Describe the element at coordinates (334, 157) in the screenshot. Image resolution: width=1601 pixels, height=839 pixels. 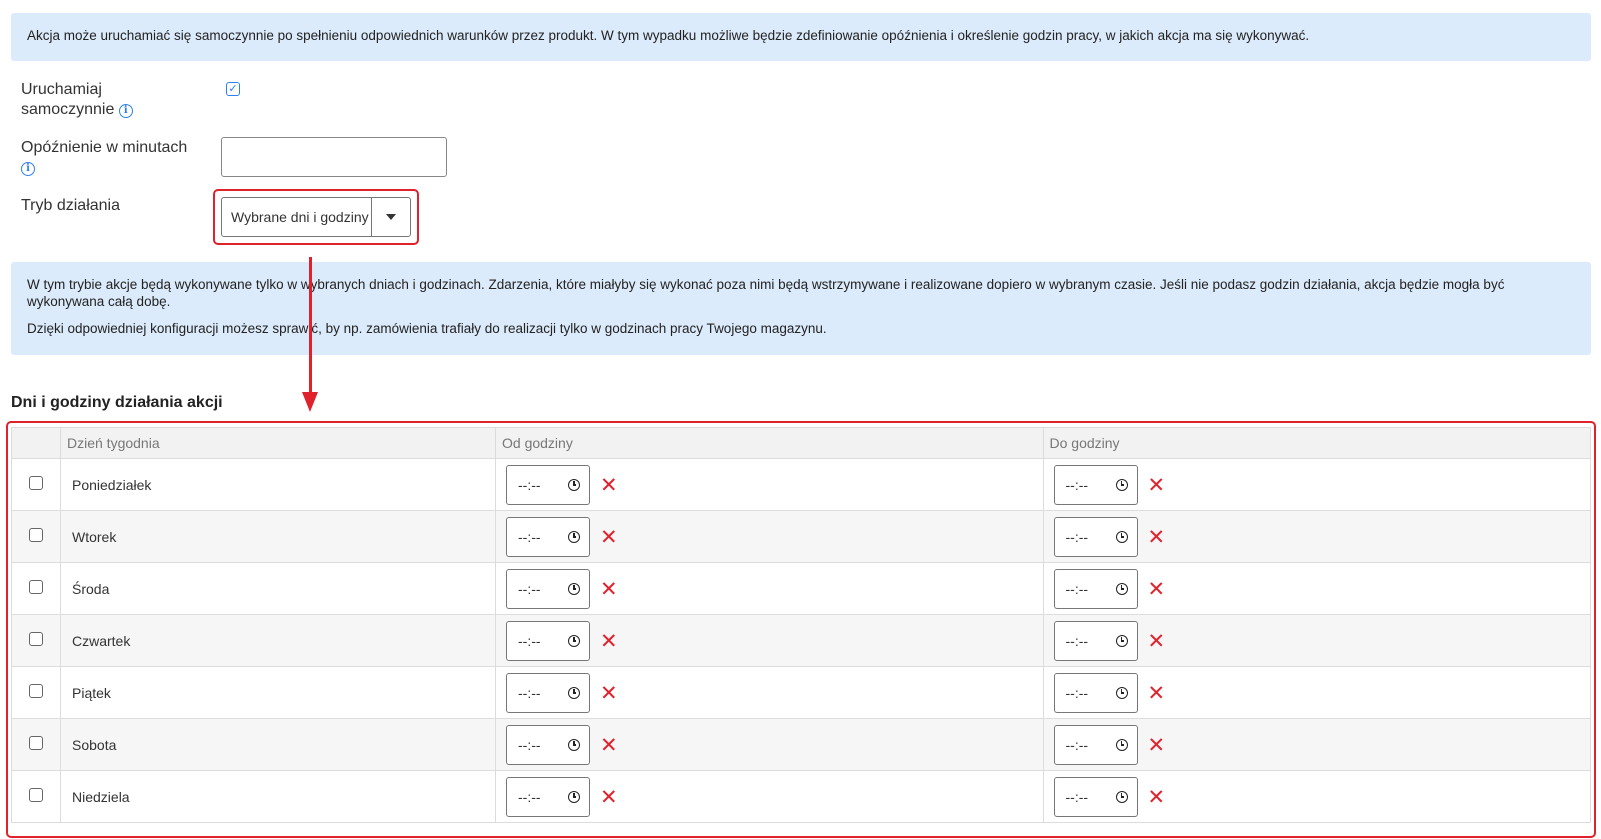
I see `delay-minutes-input` at that location.